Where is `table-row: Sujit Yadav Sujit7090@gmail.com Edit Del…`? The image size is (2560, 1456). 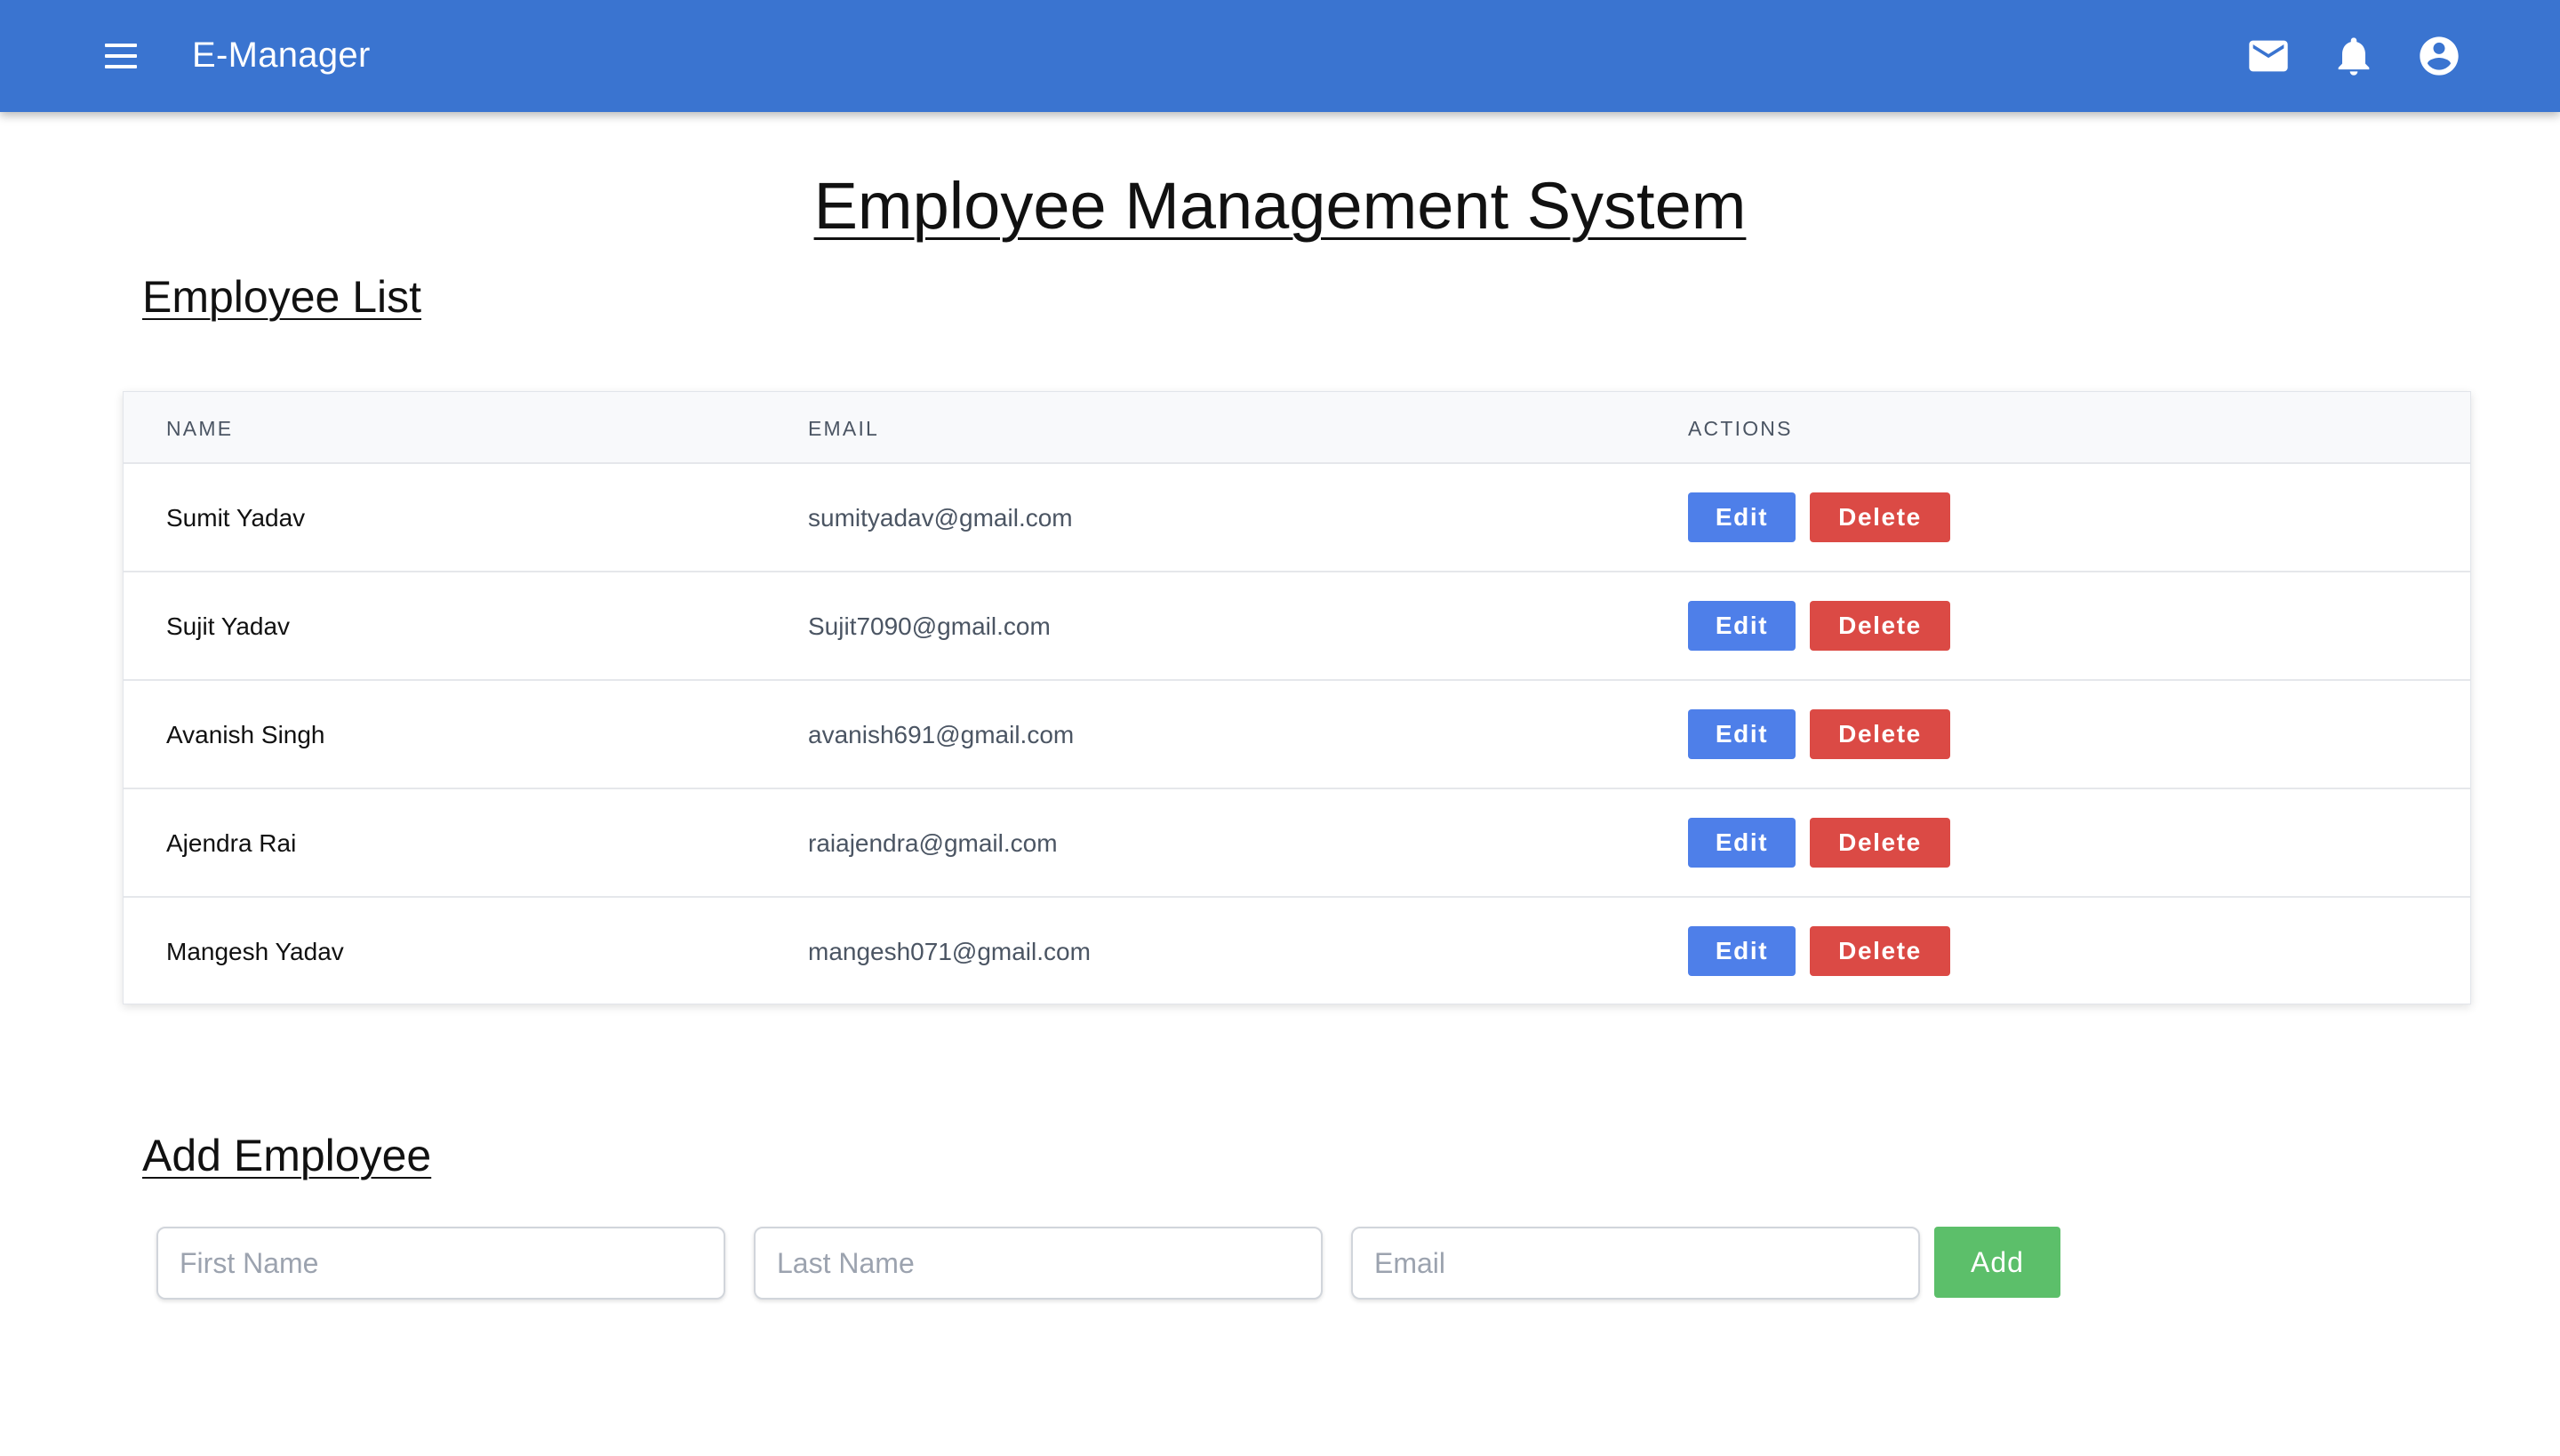
table-row: Sujit Yadav Sujit7090@gmail.com Edit Del… is located at coordinates (1297, 626).